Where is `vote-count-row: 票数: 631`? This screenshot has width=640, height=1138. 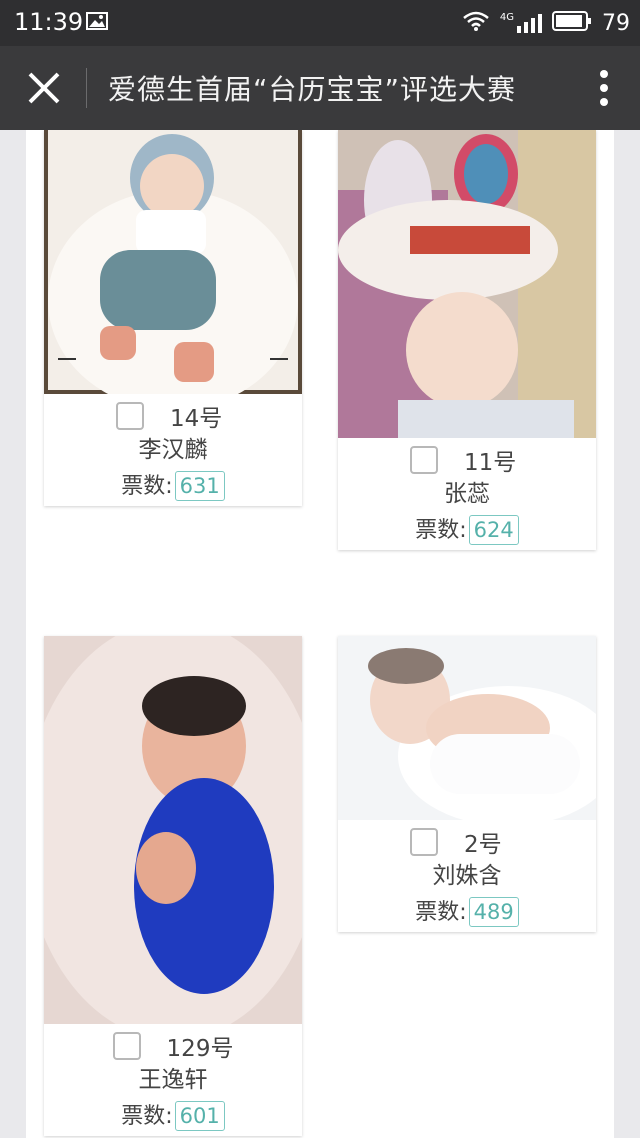 vote-count-row: 票数: 631 is located at coordinates (173, 487).